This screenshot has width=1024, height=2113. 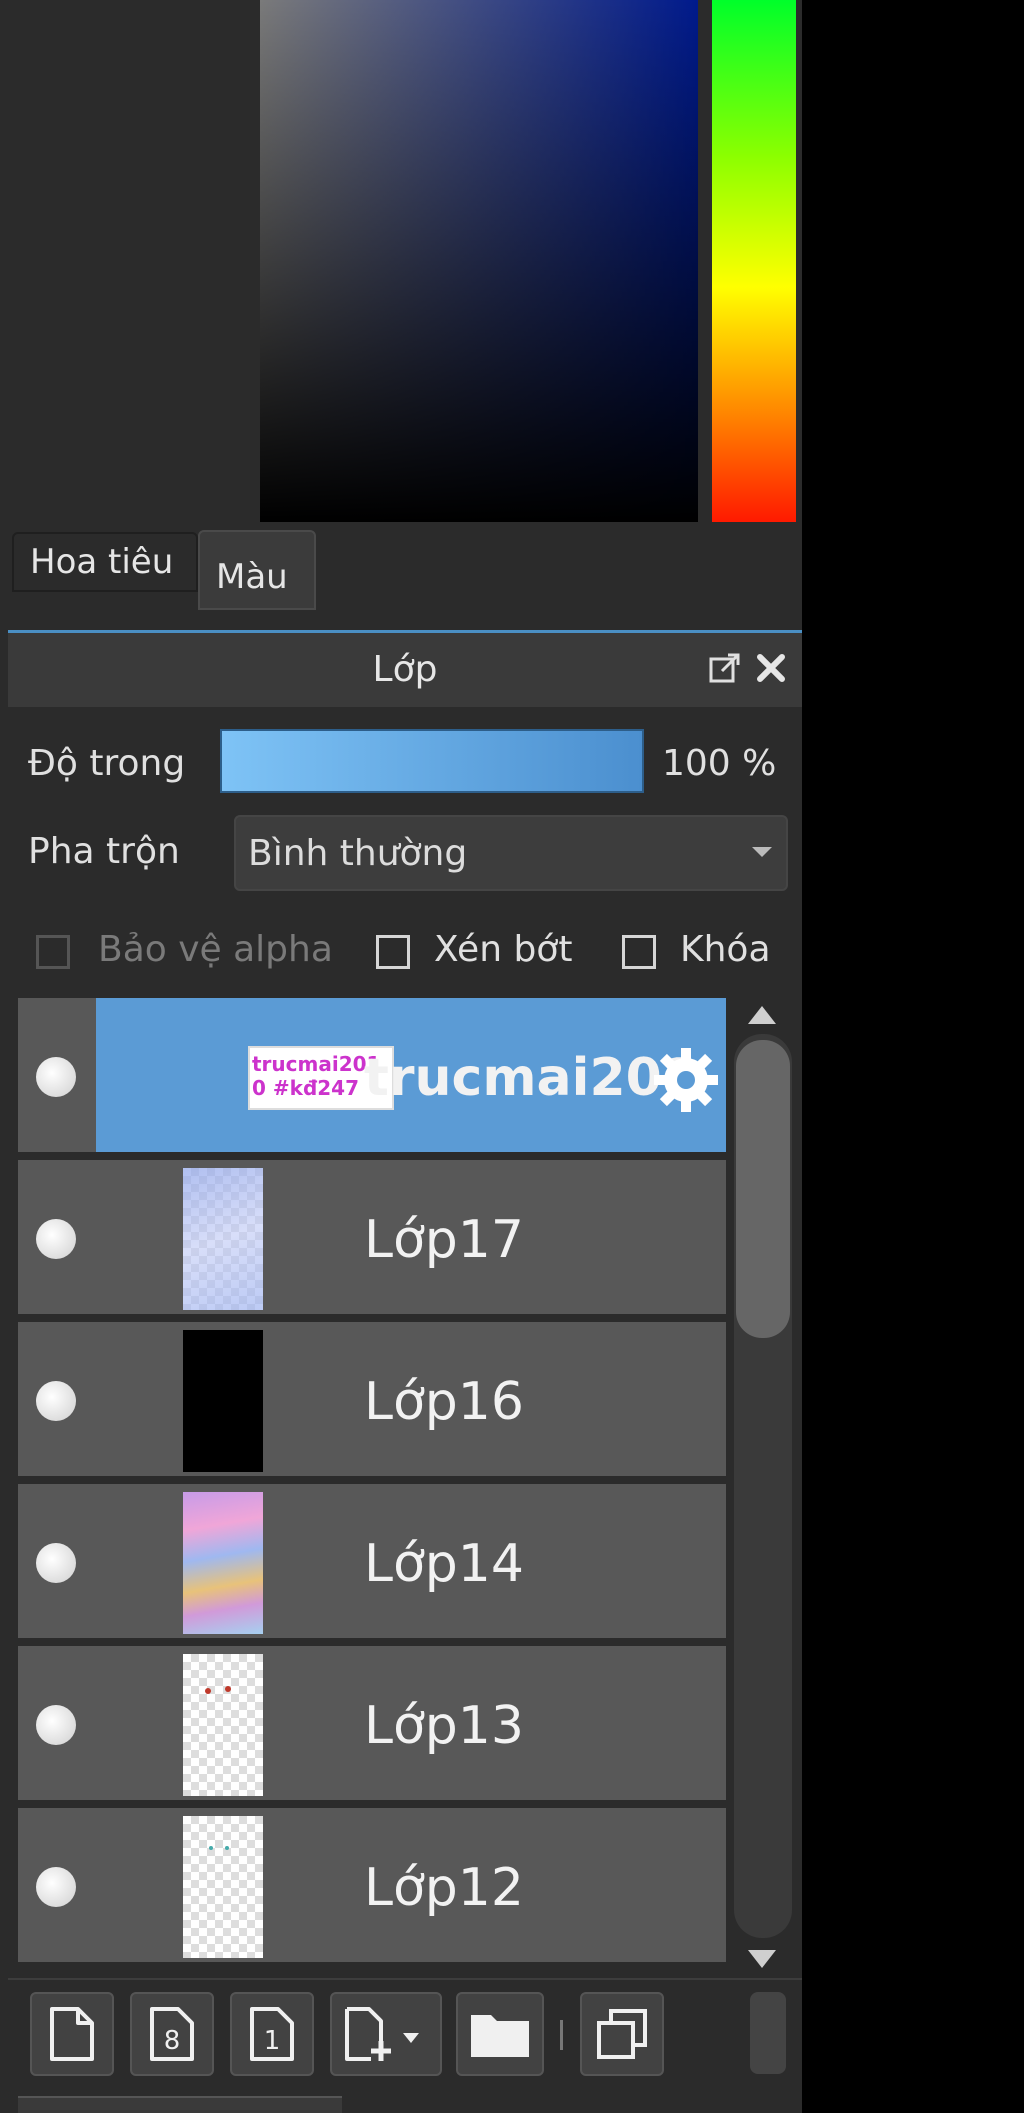 What do you see at coordinates (762, 1959) in the screenshot?
I see `scroll-down-icon` at bounding box center [762, 1959].